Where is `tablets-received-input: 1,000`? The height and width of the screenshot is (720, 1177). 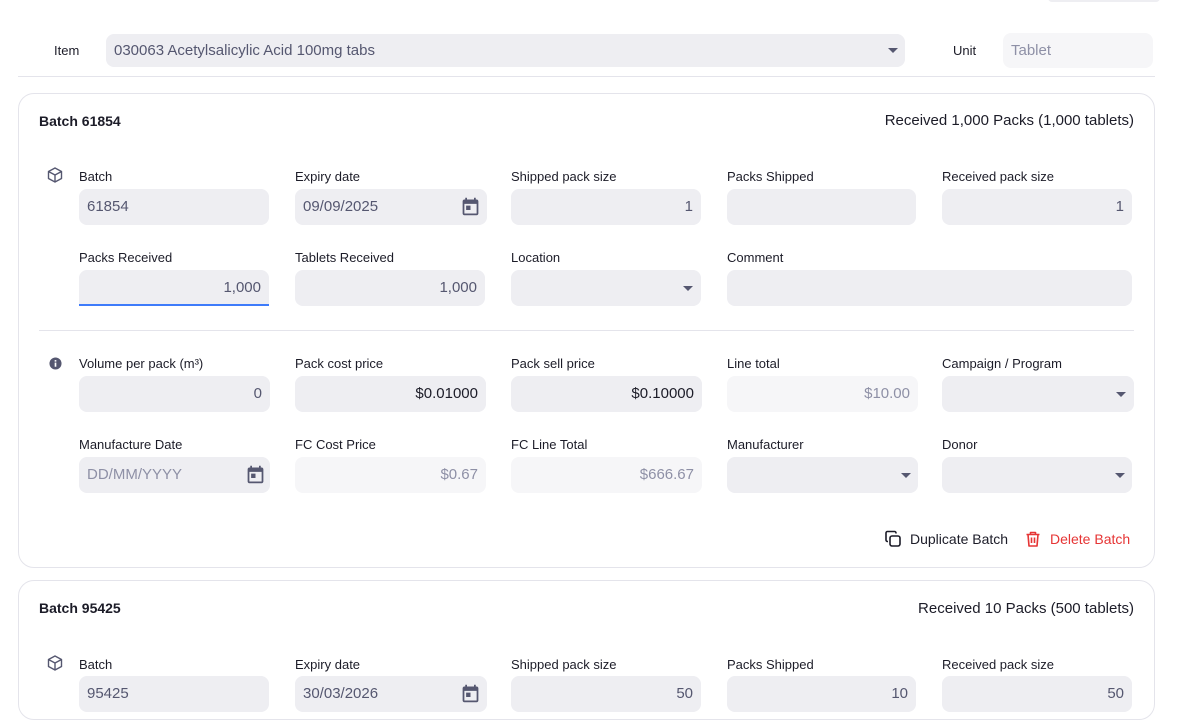 tablets-received-input: 1,000 is located at coordinates (390, 288).